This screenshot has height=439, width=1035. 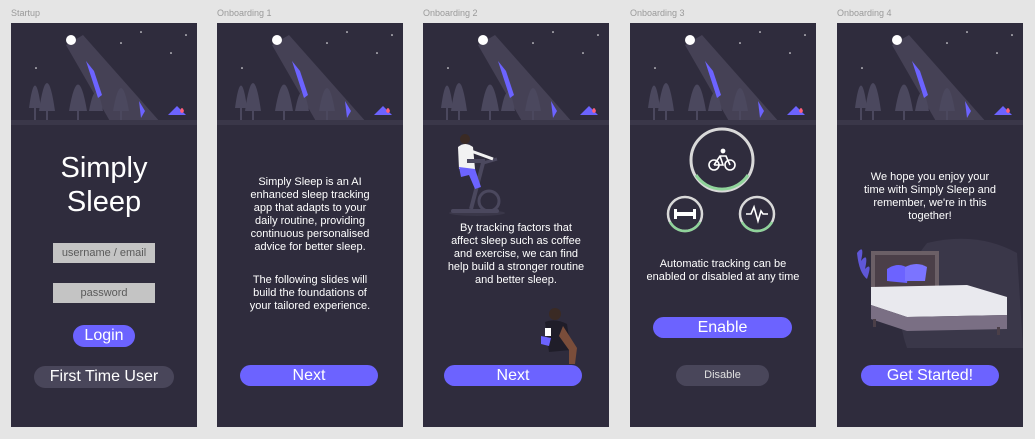 What do you see at coordinates (310, 221) in the screenshot?
I see `intro-line: daily routine, providing` at bounding box center [310, 221].